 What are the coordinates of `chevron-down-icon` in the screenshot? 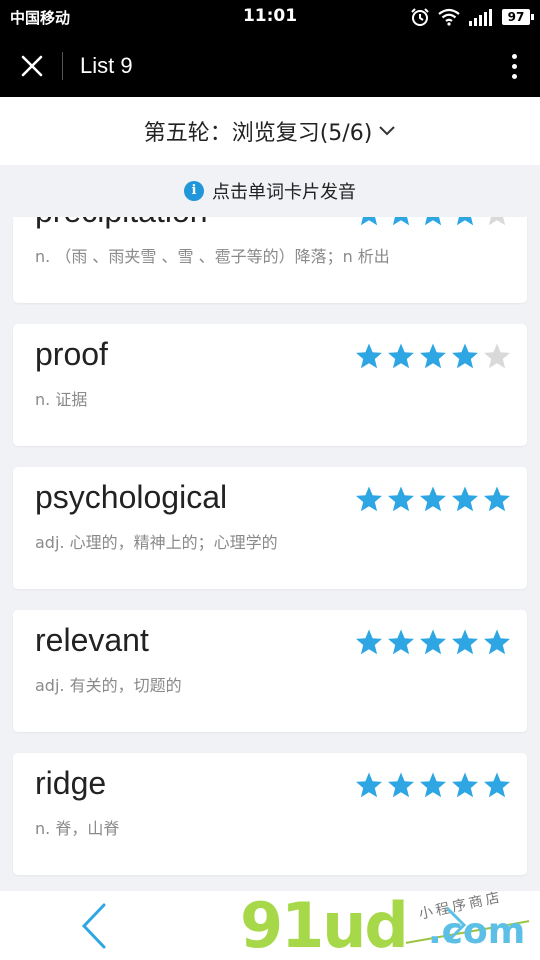 It's located at (387, 131).